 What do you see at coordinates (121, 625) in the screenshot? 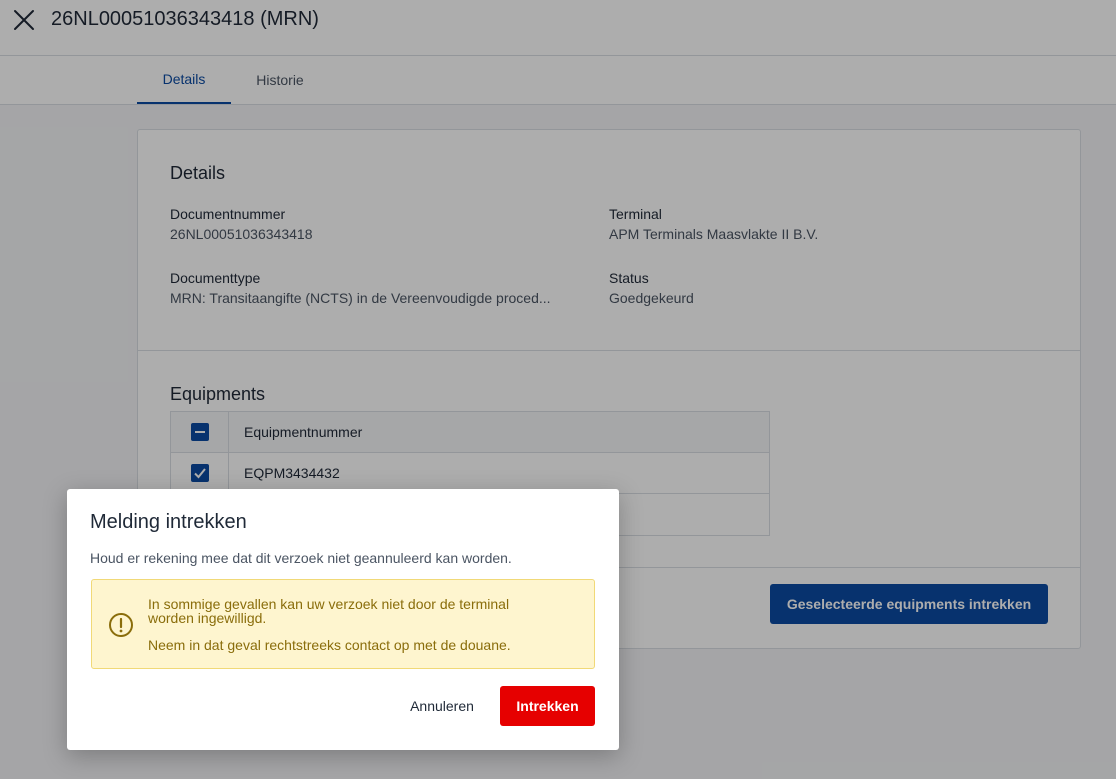
I see `warning-circle-icon` at bounding box center [121, 625].